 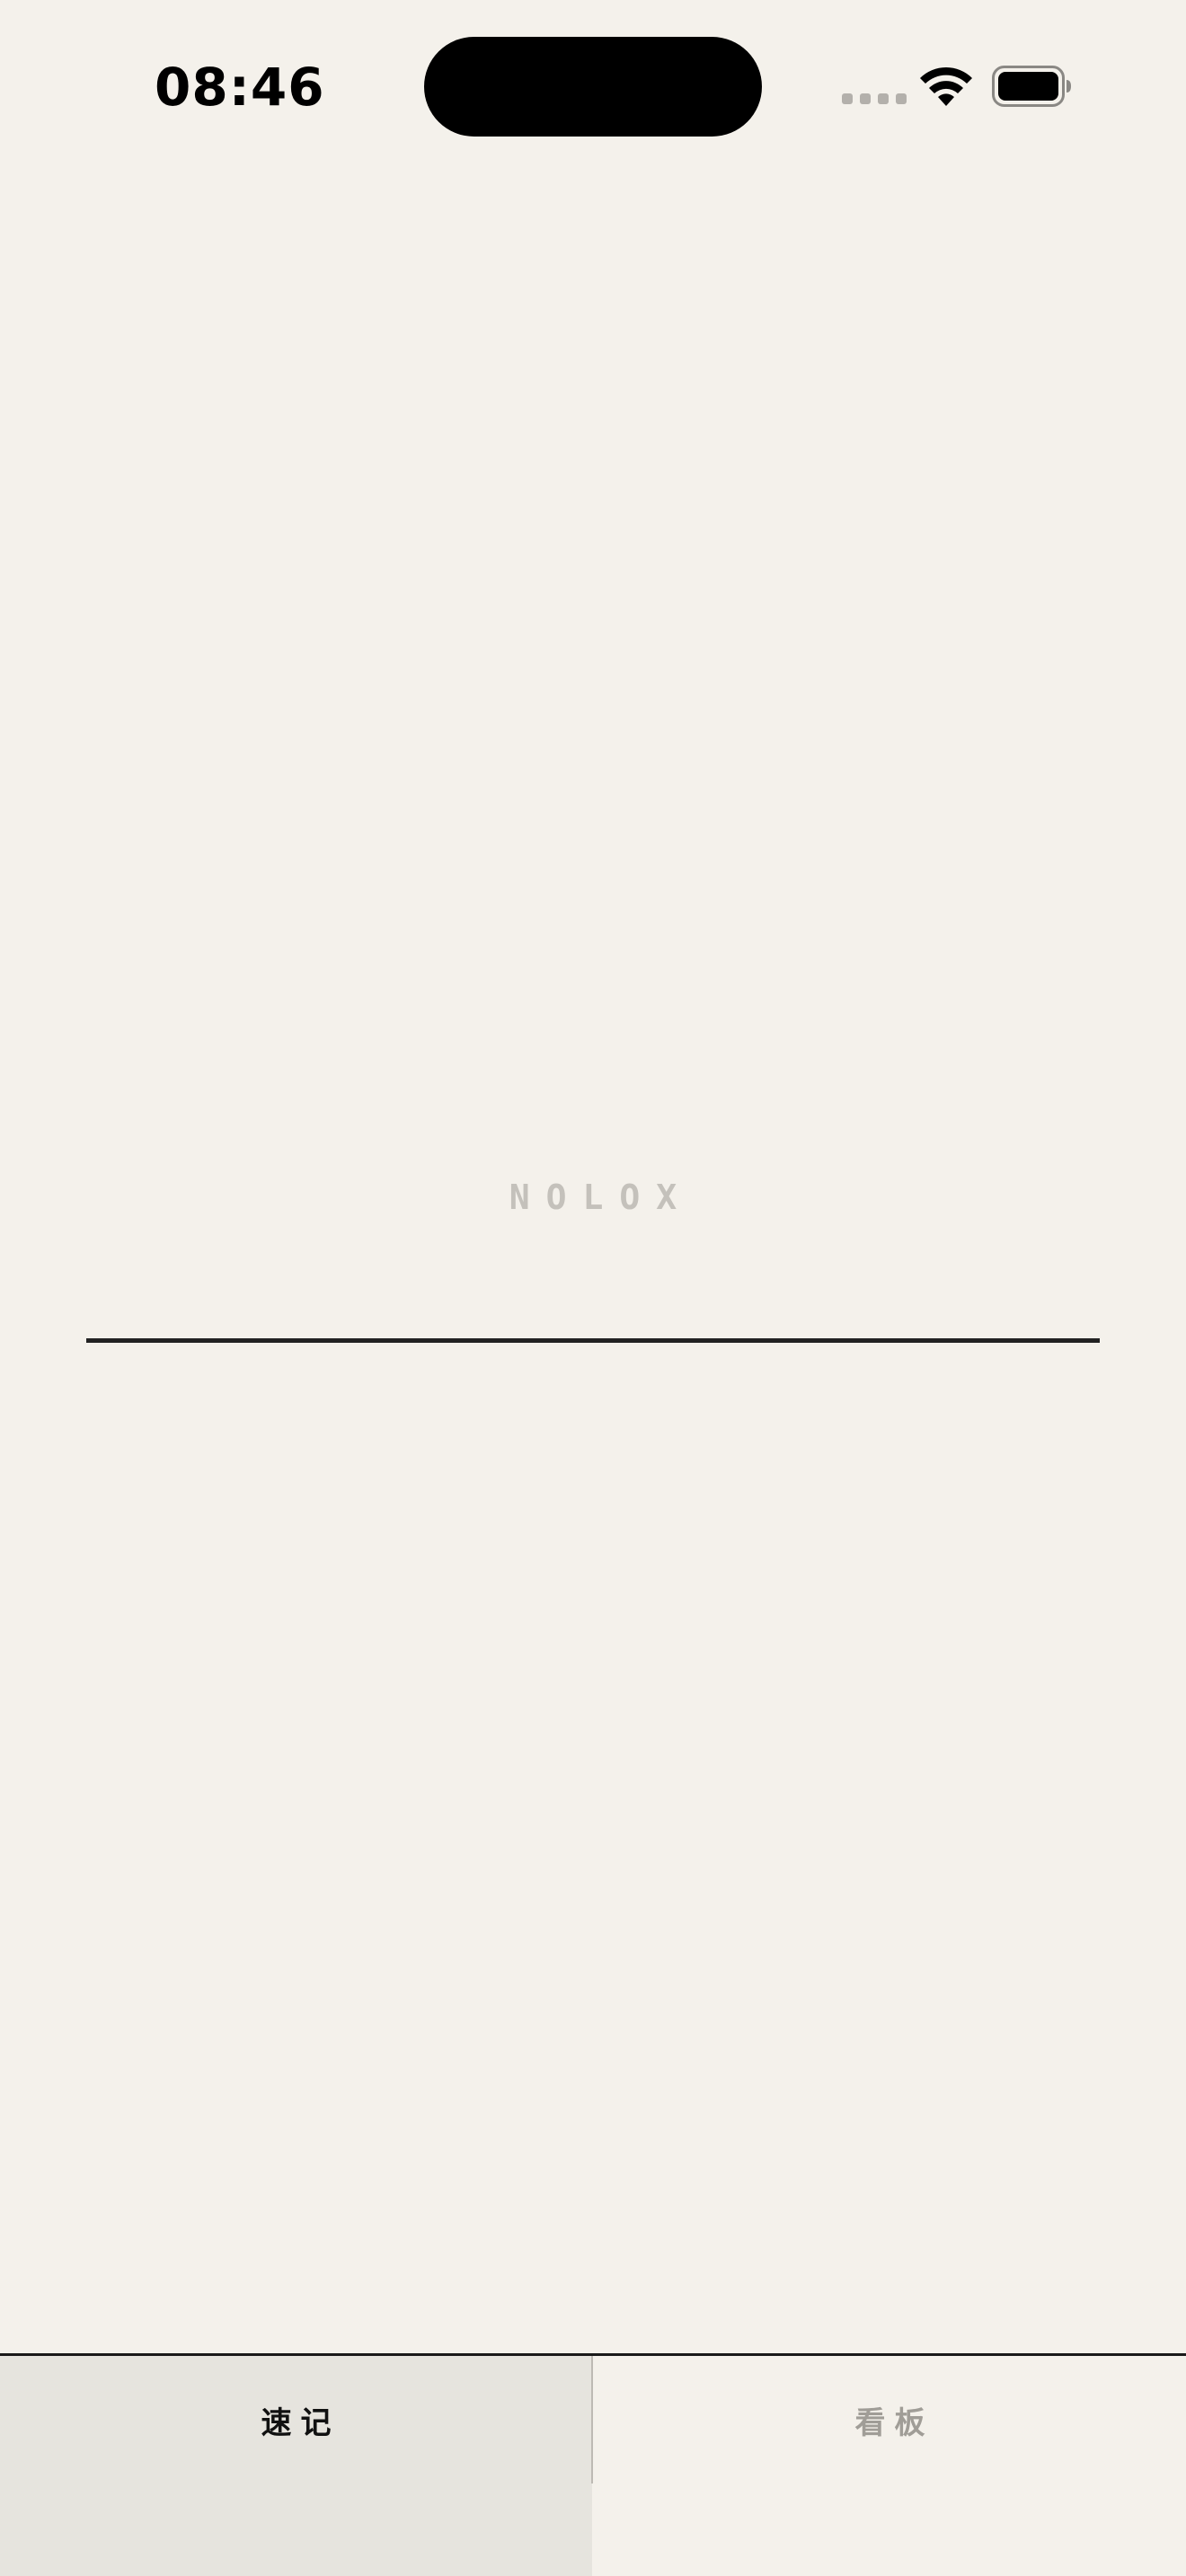 What do you see at coordinates (874, 98) in the screenshot?
I see `cellular-signal-icon` at bounding box center [874, 98].